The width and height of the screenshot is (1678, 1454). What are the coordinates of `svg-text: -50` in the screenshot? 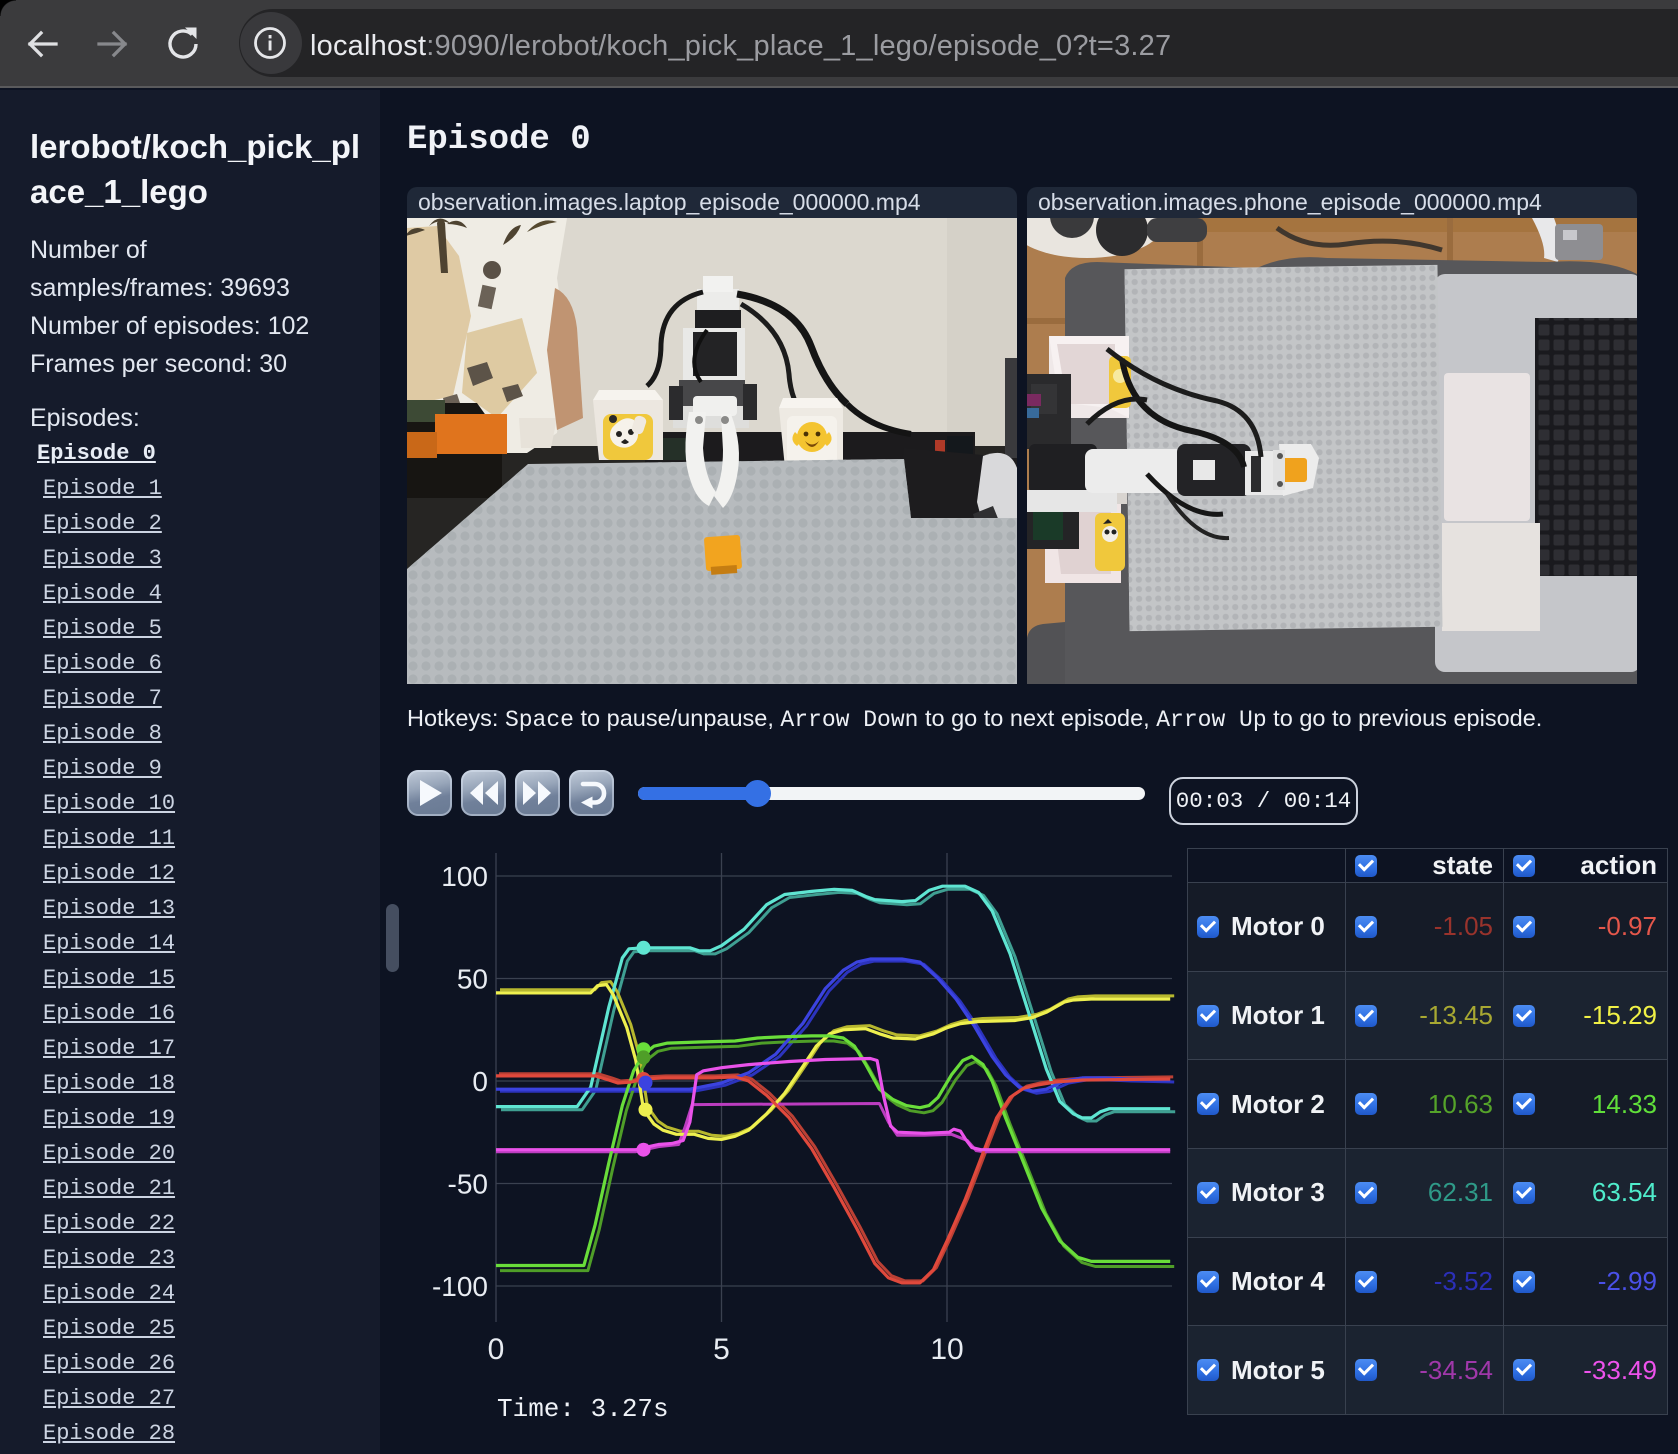 It's located at (468, 1184).